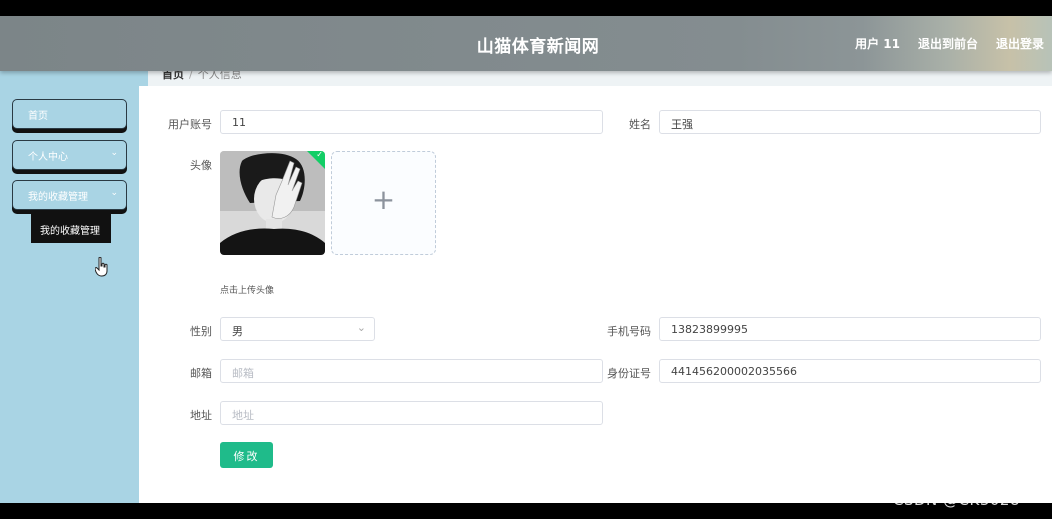 Image resolution: width=1052 pixels, height=519 pixels. What do you see at coordinates (297, 329) in the screenshot?
I see `gender-select: 男 ⌄` at bounding box center [297, 329].